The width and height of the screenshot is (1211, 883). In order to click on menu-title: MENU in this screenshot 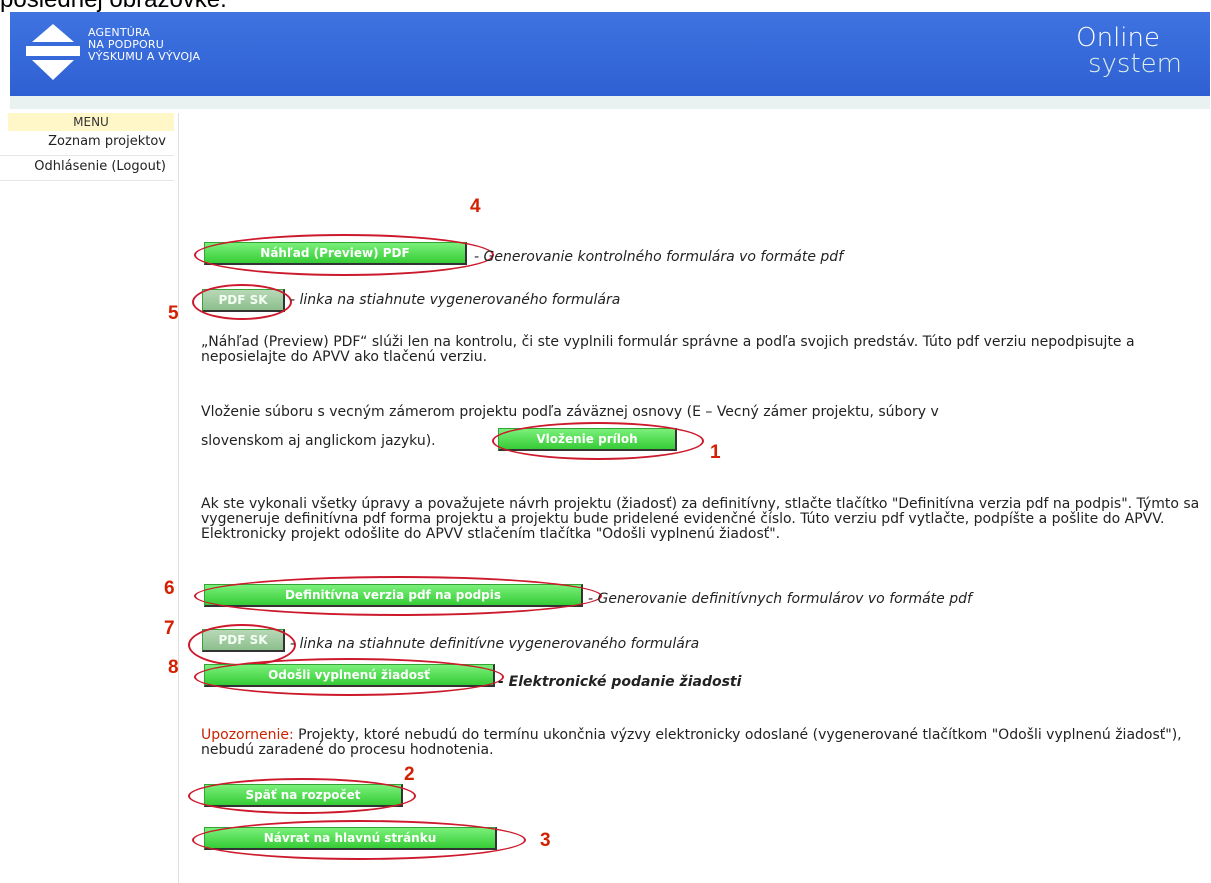, I will do `click(91, 122)`.